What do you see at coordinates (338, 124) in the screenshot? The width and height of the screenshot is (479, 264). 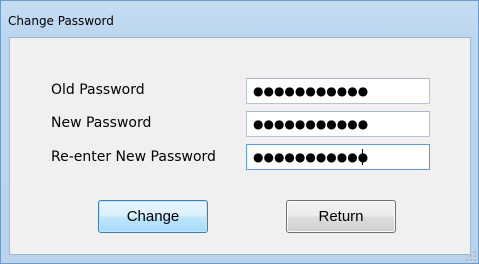 I see `new-password-field` at bounding box center [338, 124].